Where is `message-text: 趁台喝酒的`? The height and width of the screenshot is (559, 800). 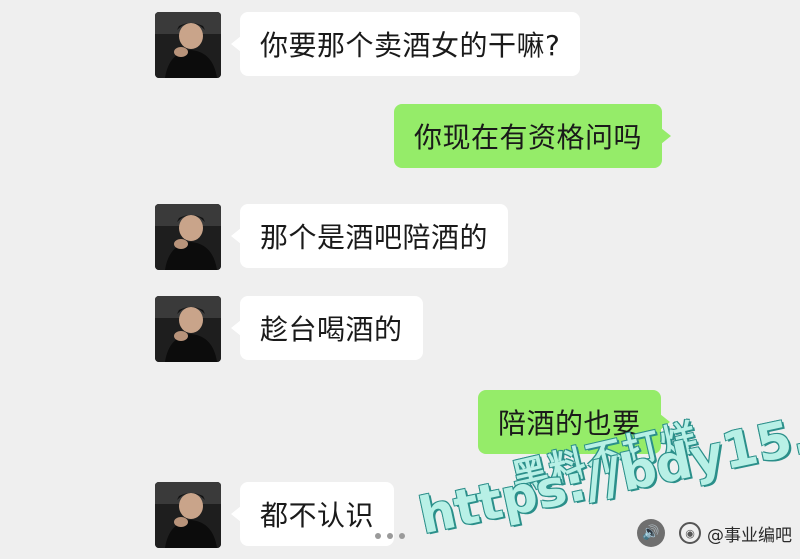
message-text: 趁台喝酒的 is located at coordinates (331, 329).